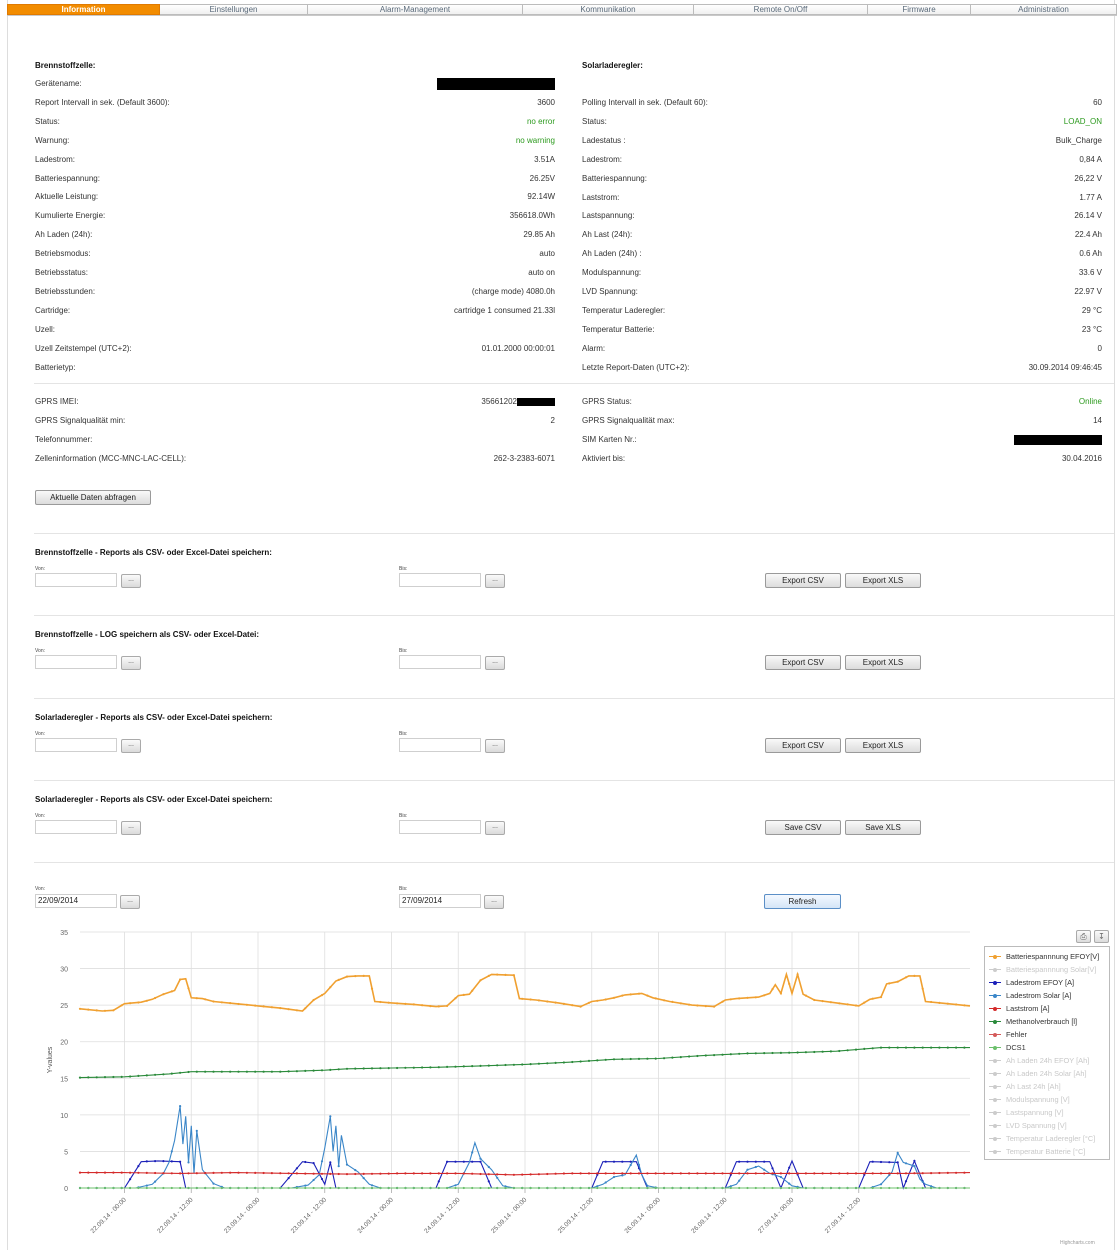 This screenshot has height=1250, width=1119. Describe the element at coordinates (594, 348) in the screenshot. I see `info-label: Alarm:` at that location.